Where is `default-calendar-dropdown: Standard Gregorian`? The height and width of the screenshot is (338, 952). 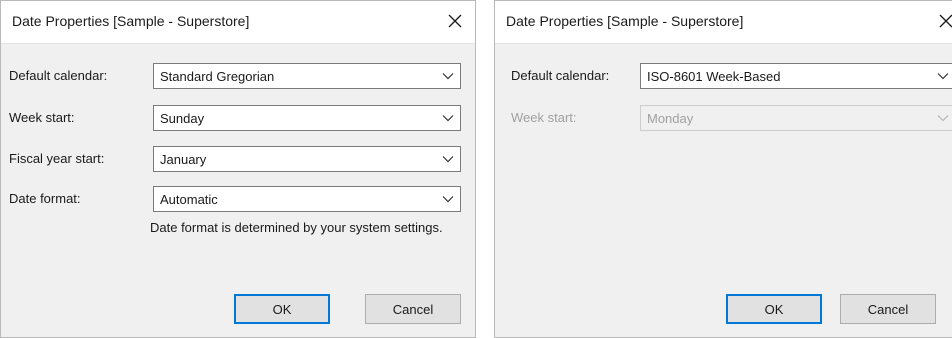 default-calendar-dropdown: Standard Gregorian is located at coordinates (307, 76).